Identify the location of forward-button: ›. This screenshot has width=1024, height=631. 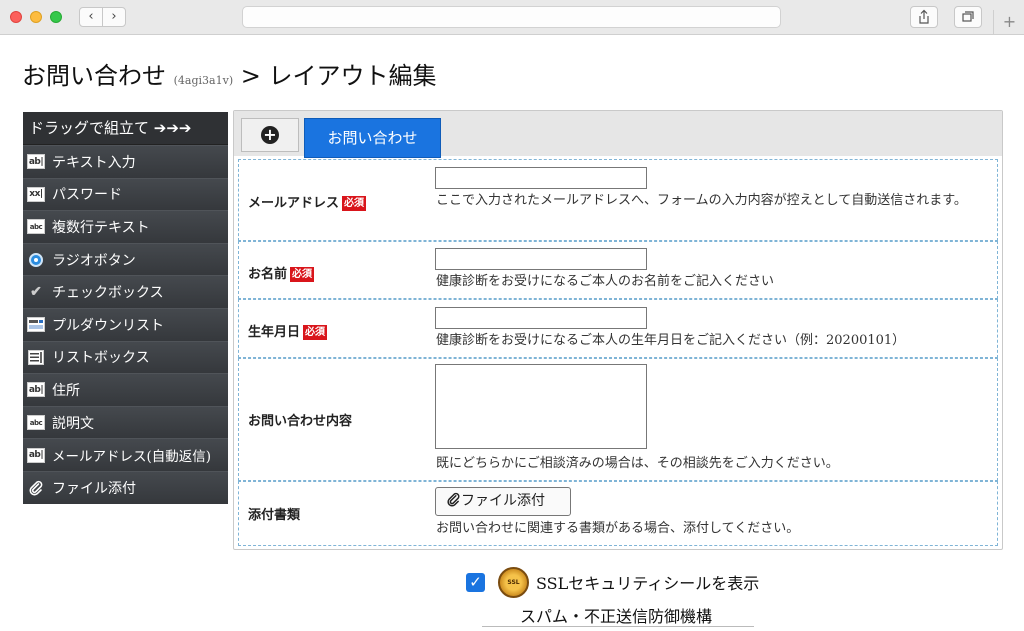
(114, 17).